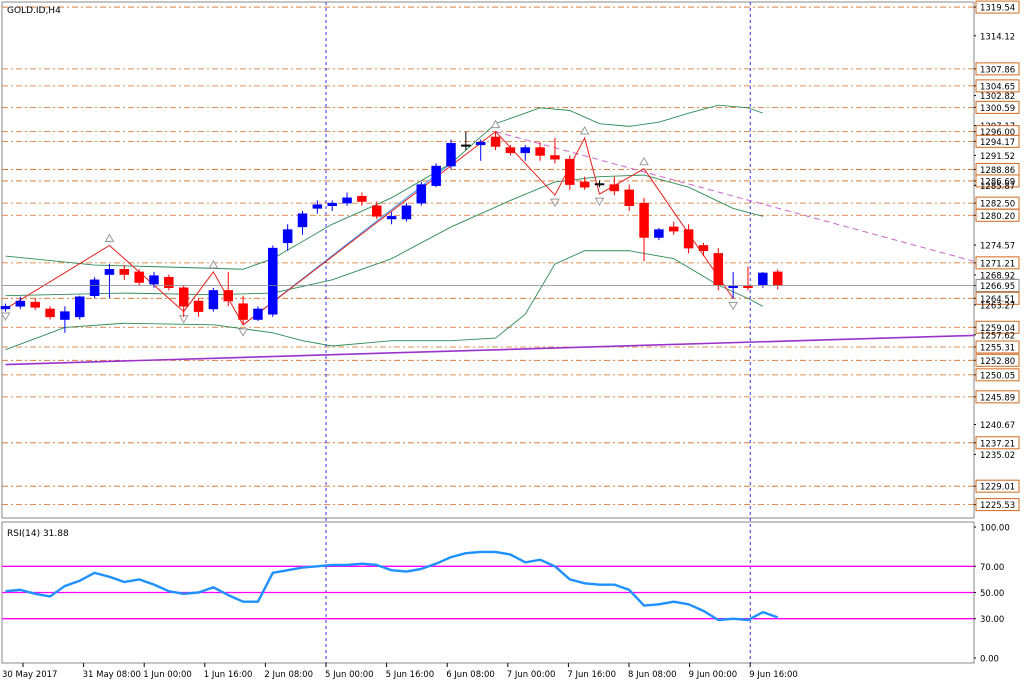 The width and height of the screenshot is (1024, 687). What do you see at coordinates (288, 675) in the screenshot?
I see `time-axis-label: 2 Jun 08:00` at bounding box center [288, 675].